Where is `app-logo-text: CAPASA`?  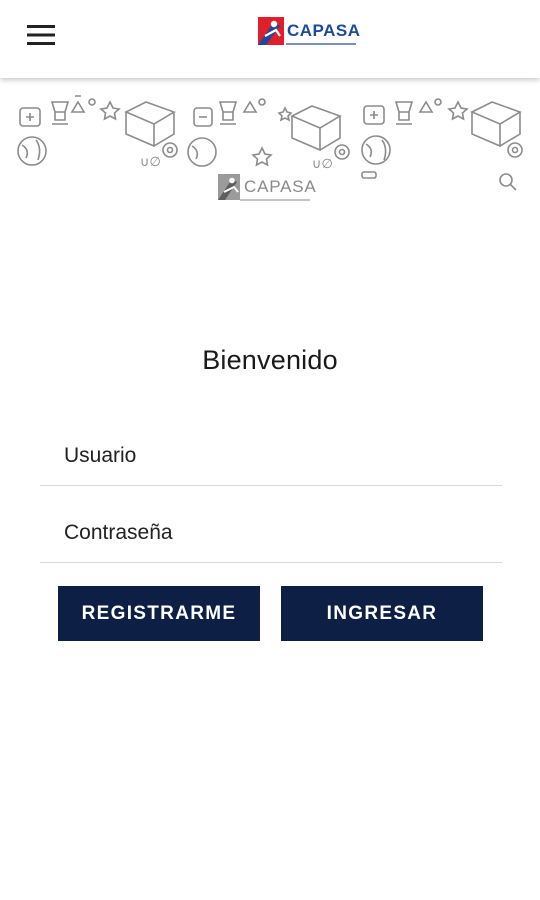
app-logo-text: CAPASA is located at coordinates (324, 30).